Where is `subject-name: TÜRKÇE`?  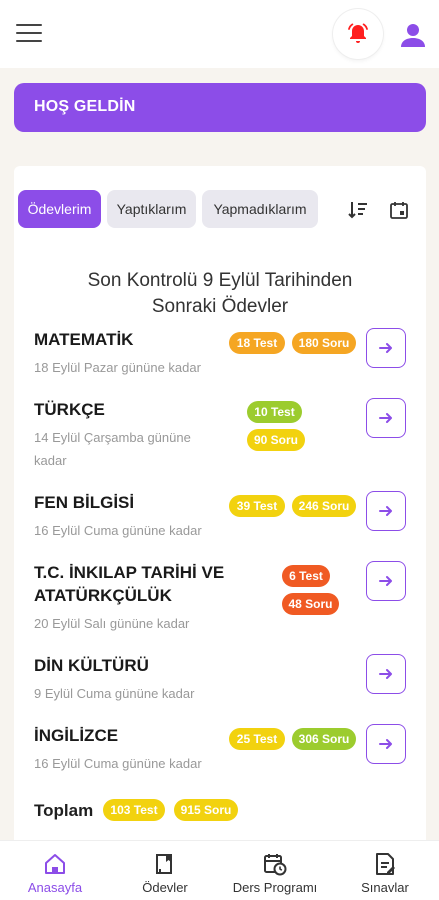 subject-name: TÜRKÇE is located at coordinates (69, 409).